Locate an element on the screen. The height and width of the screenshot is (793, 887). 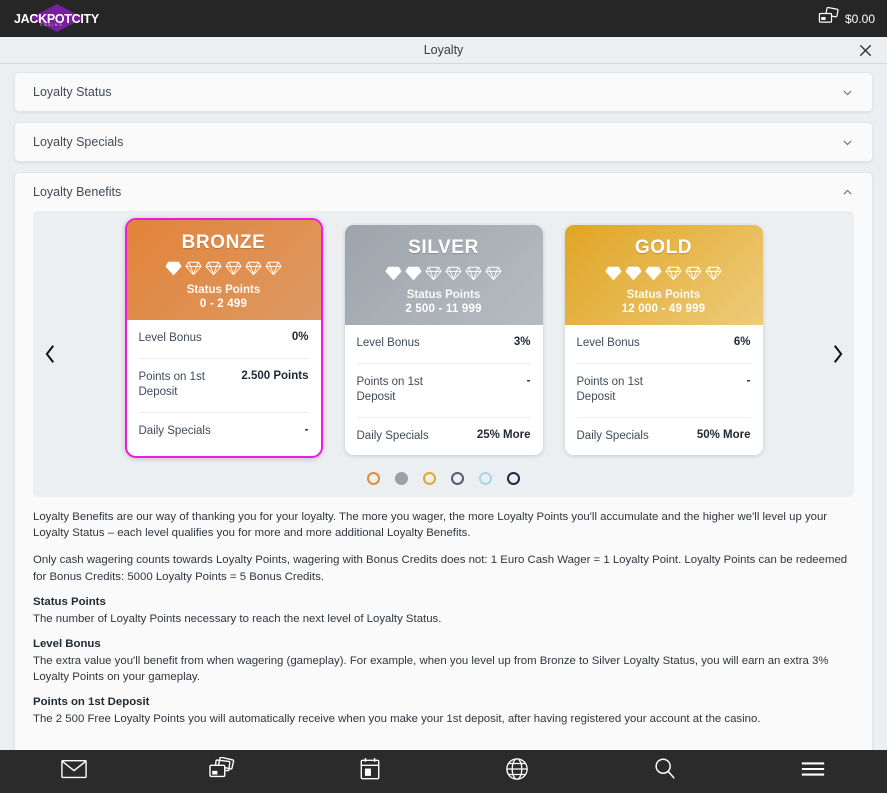
top-bar: JACKPOTCITY CASINO $0.00 is located at coordinates (443, 18).